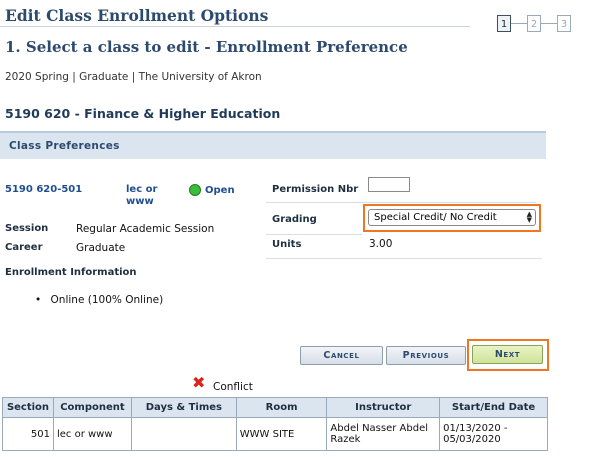 The image size is (590, 457). Describe the element at coordinates (107, 300) in the screenshot. I see `enrollment-info-text: Online (100% Online)` at that location.